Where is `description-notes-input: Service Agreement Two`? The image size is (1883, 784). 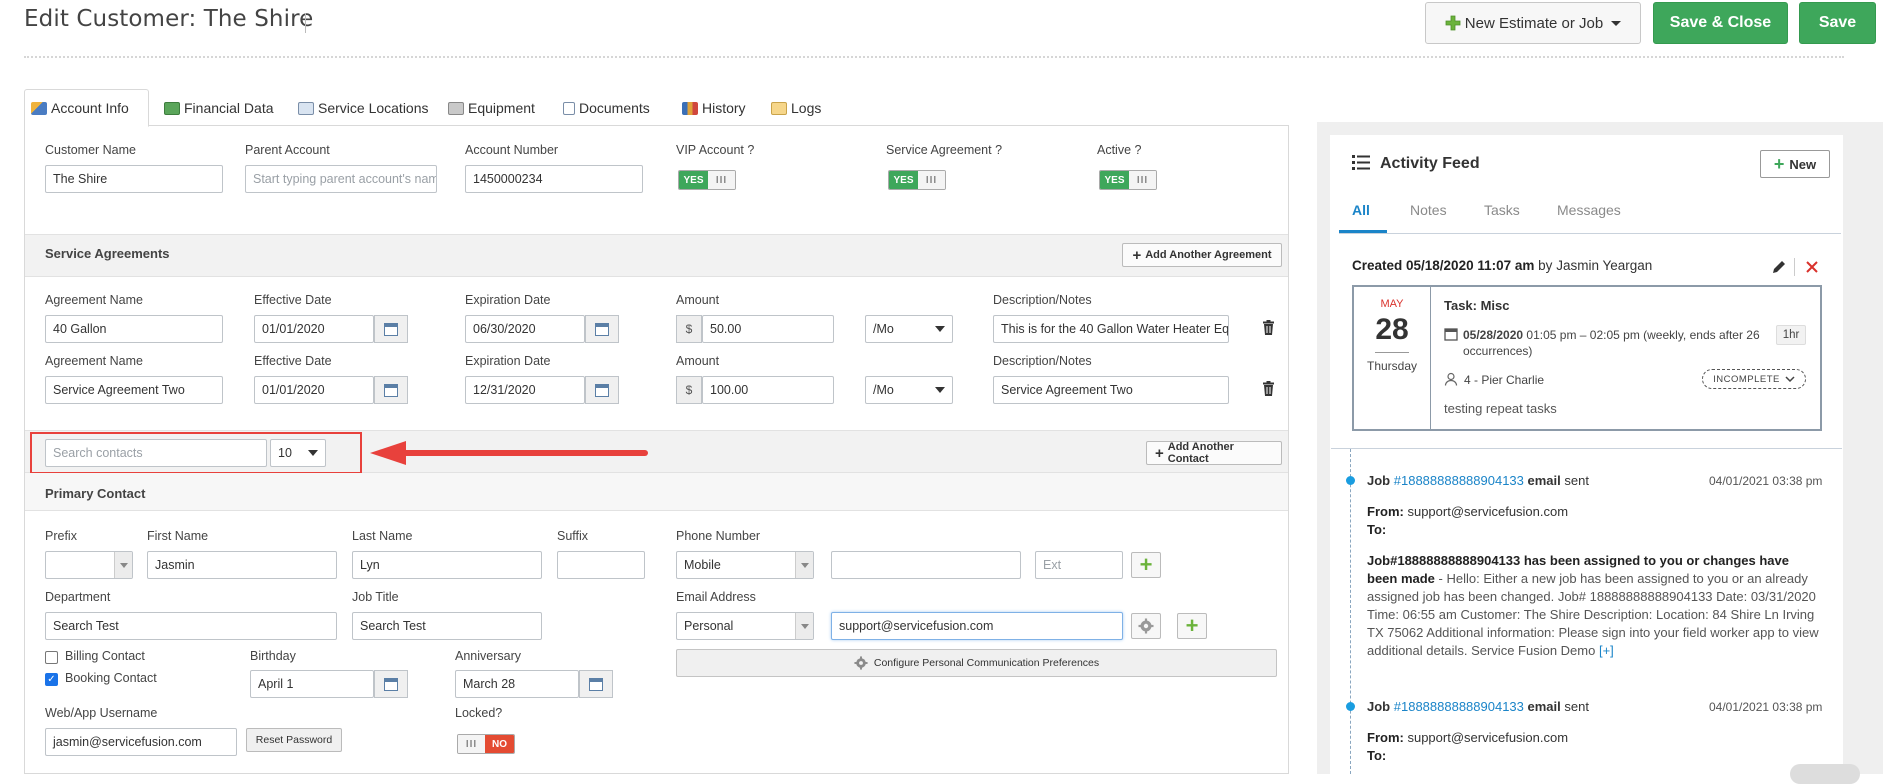
description-notes-input: Service Agreement Two is located at coordinates (1111, 390).